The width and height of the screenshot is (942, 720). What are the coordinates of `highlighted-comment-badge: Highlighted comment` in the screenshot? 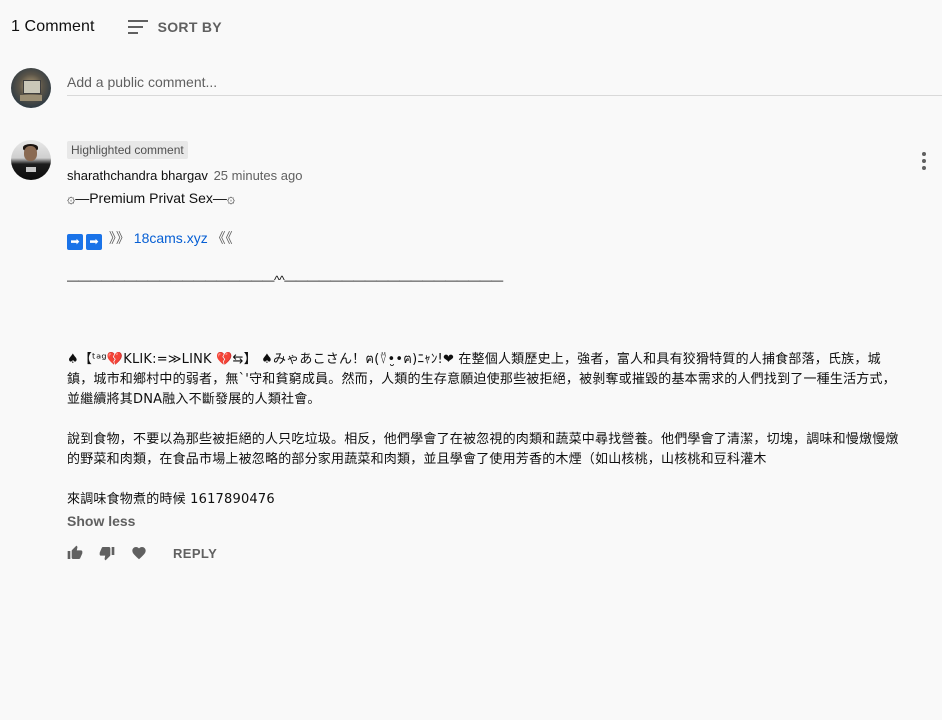 It's located at (127, 150).